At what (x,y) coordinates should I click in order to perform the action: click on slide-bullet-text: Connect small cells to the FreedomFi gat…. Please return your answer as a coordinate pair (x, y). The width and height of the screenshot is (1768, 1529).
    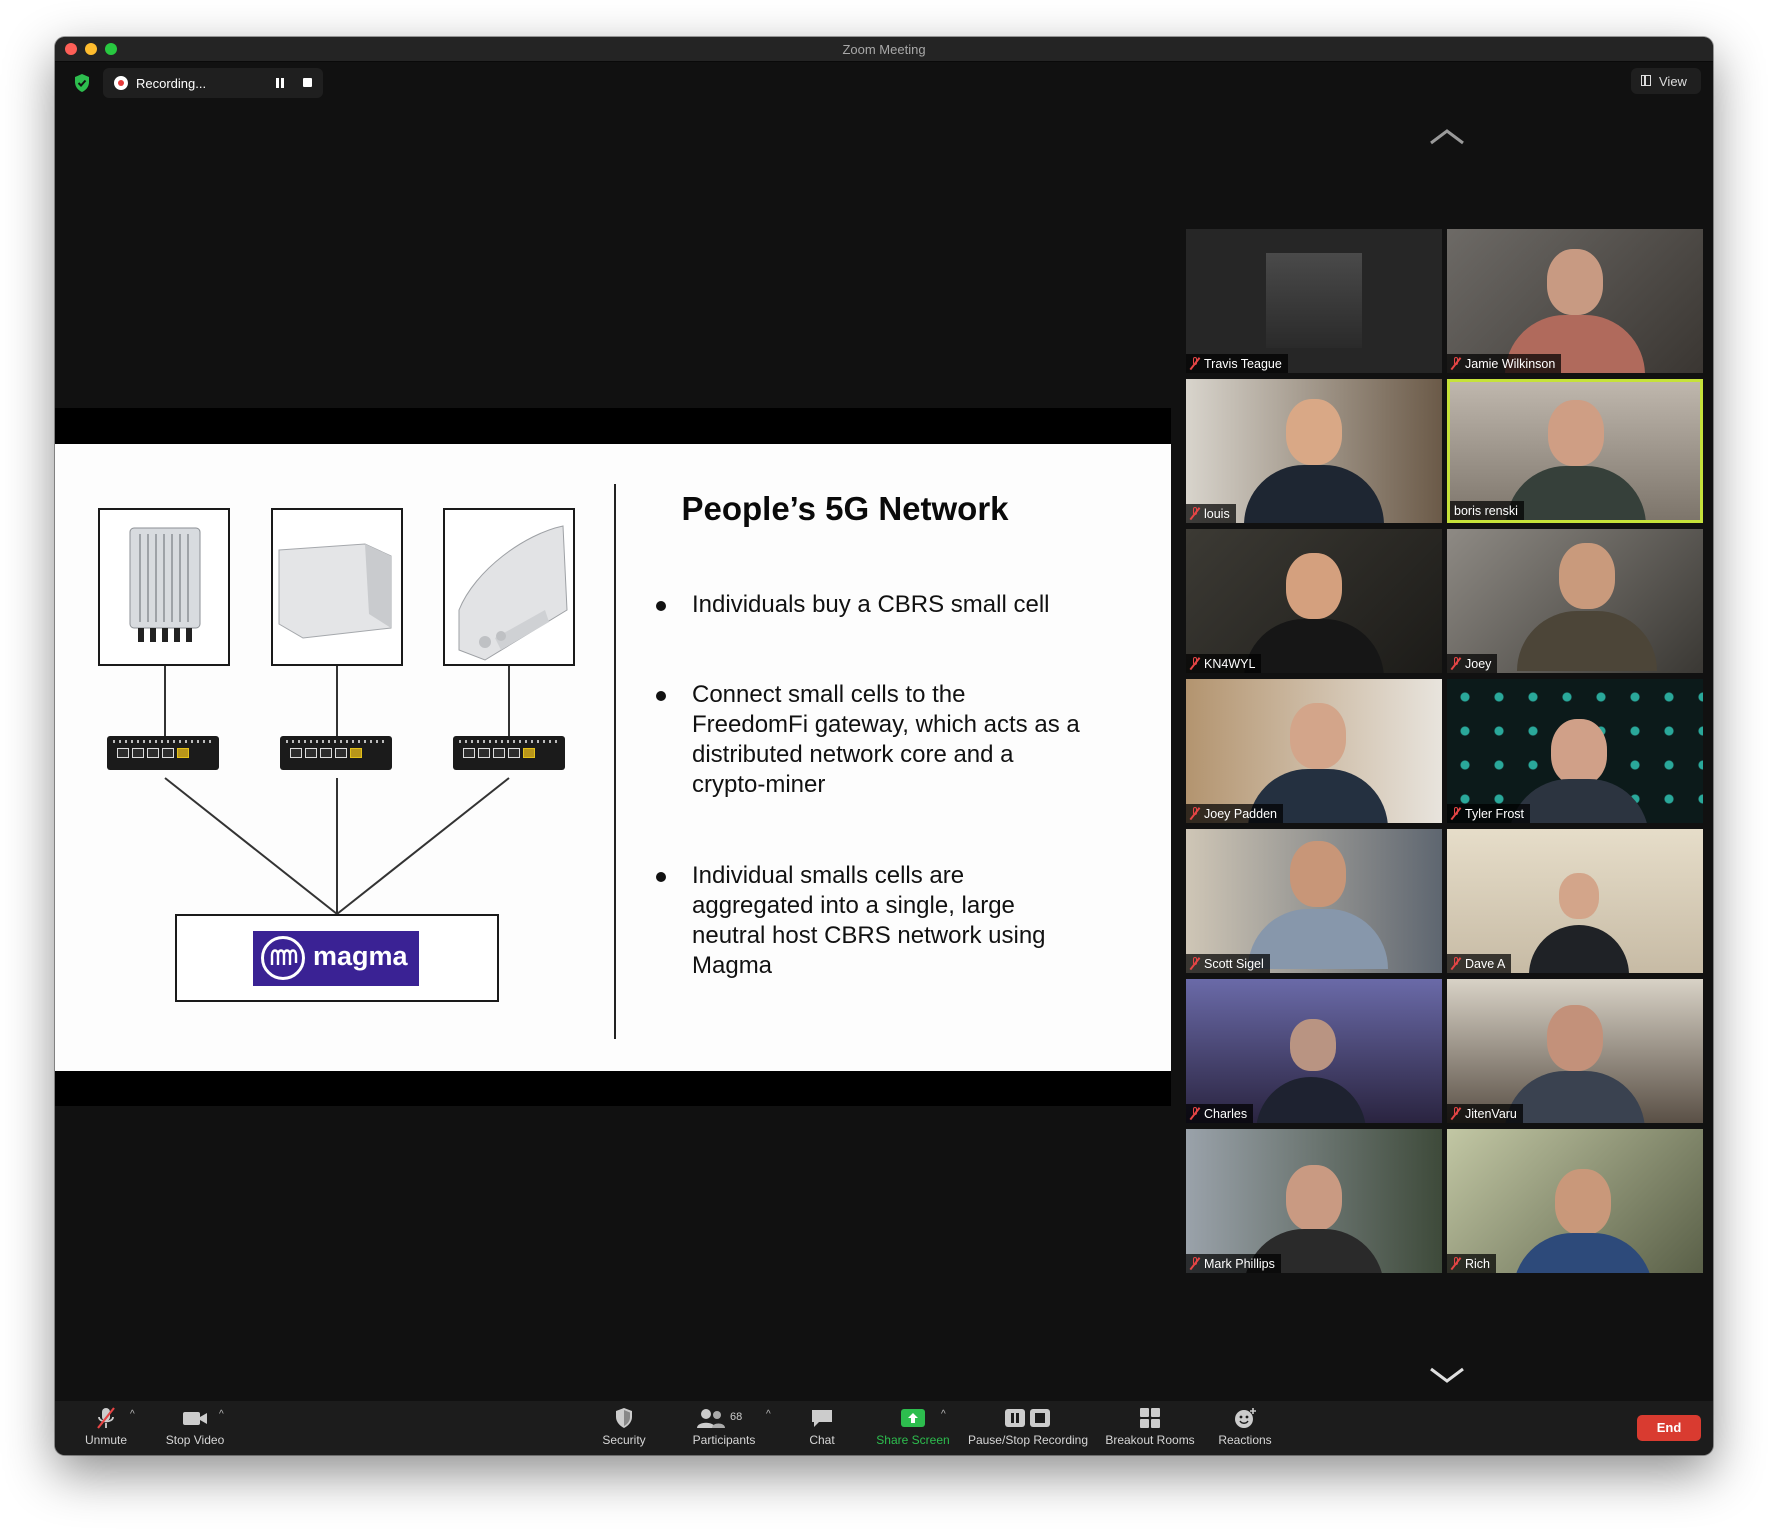
    Looking at the image, I should click on (886, 739).